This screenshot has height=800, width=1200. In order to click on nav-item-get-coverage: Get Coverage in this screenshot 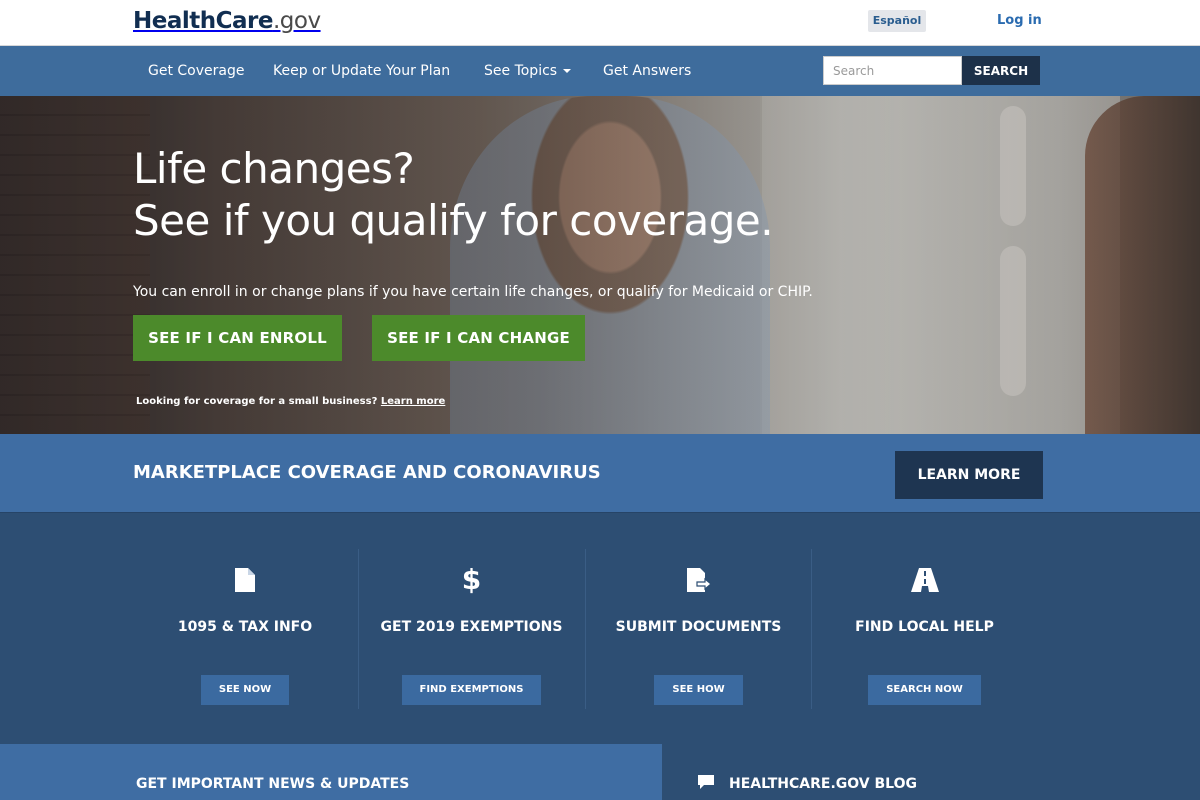, I will do `click(196, 71)`.